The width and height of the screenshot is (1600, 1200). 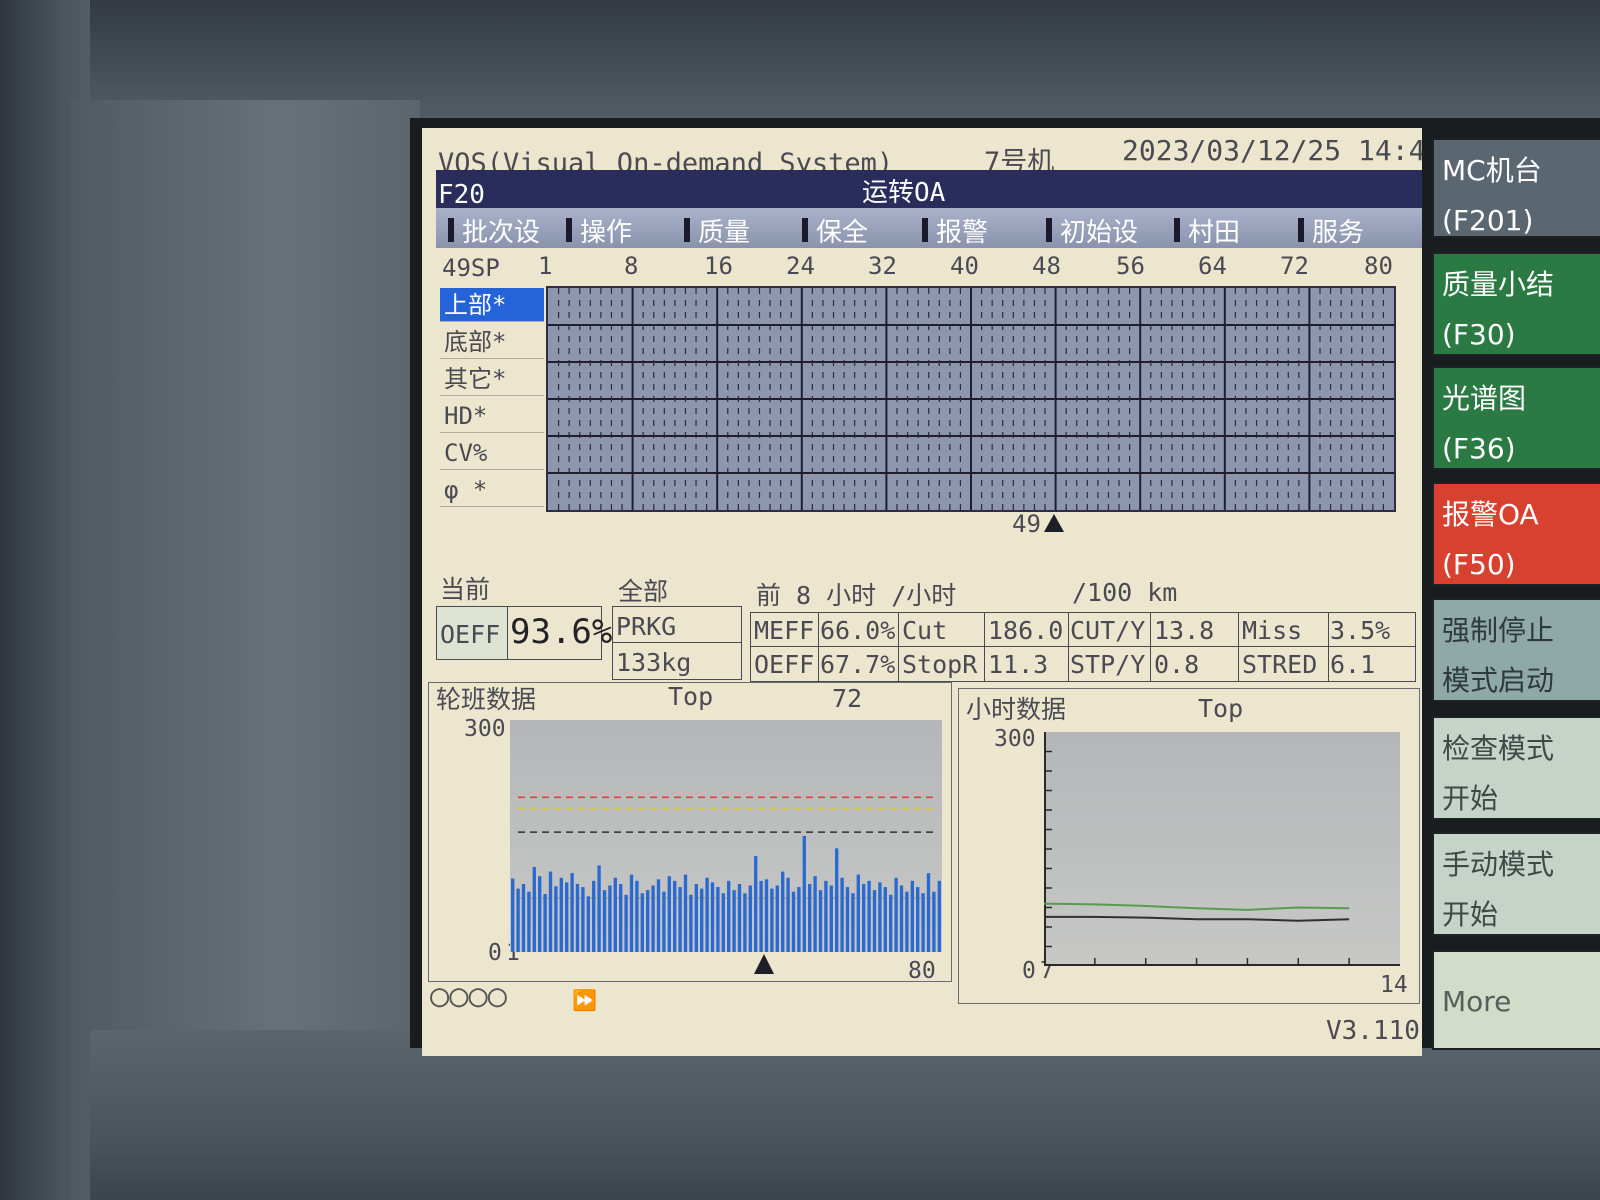 What do you see at coordinates (1516, 650) in the screenshot?
I see `forced-stop-mode-button: 强制停止 模式启动` at bounding box center [1516, 650].